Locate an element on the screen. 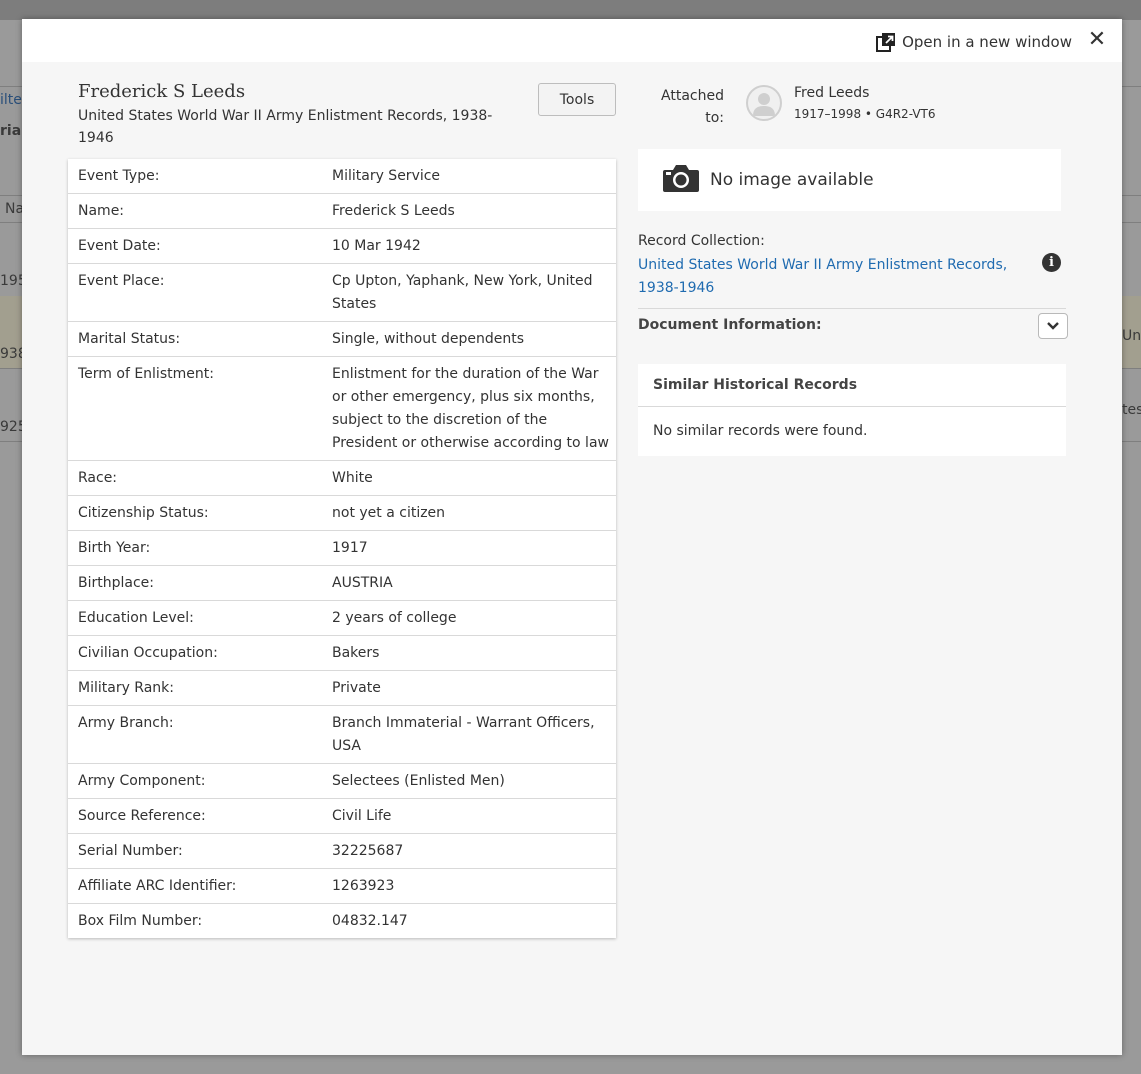 The image size is (1141, 1074). document-information-label: Document Information: is located at coordinates (730, 325).